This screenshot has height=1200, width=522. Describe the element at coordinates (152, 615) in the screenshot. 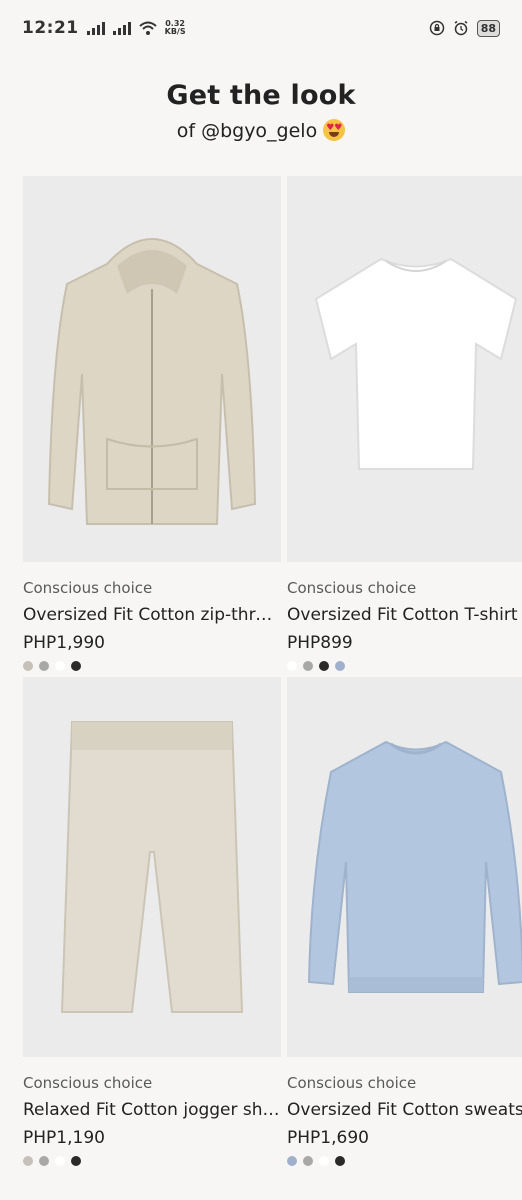

I see `product-name: Oversized Fit Cotton zip-through hoodie` at that location.